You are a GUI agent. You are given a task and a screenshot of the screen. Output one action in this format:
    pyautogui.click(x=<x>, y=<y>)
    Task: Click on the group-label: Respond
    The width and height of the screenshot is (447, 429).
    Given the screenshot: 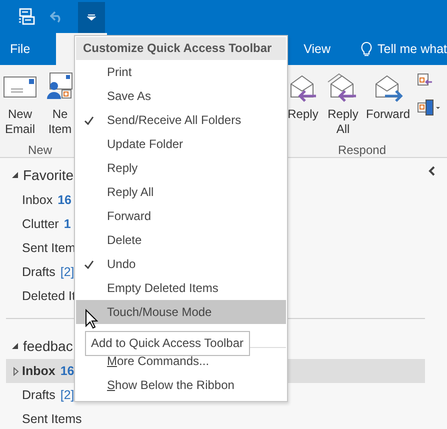 What is the action you would take?
    pyautogui.click(x=362, y=150)
    